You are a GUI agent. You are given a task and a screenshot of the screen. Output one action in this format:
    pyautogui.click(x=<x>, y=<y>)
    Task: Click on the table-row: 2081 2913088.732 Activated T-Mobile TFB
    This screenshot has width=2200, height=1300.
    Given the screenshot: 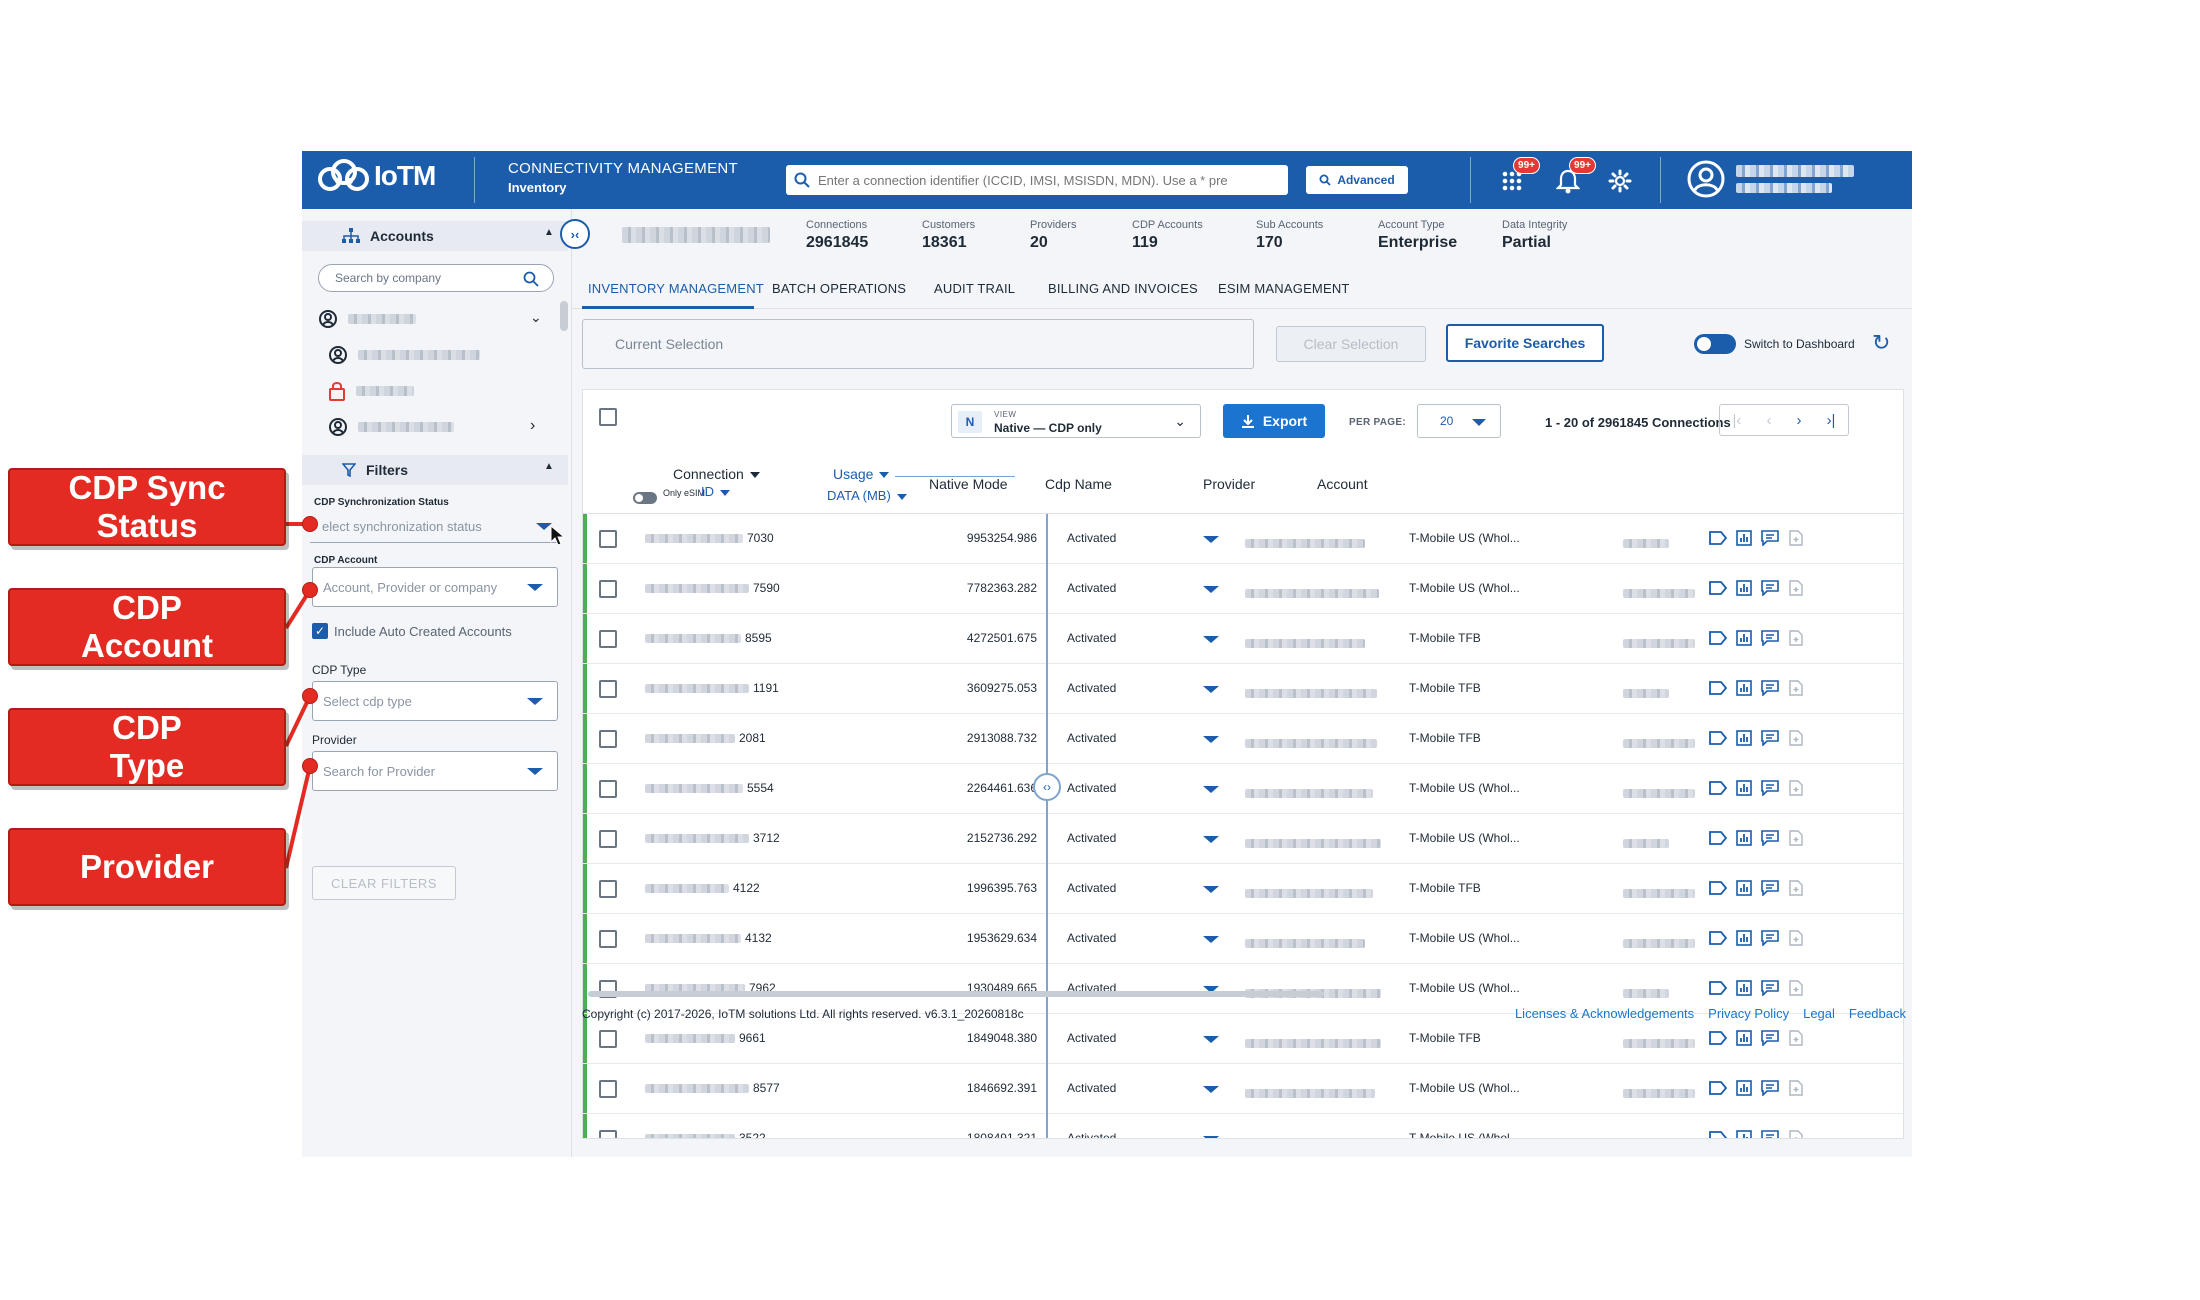 What is the action you would take?
    pyautogui.click(x=1243, y=739)
    